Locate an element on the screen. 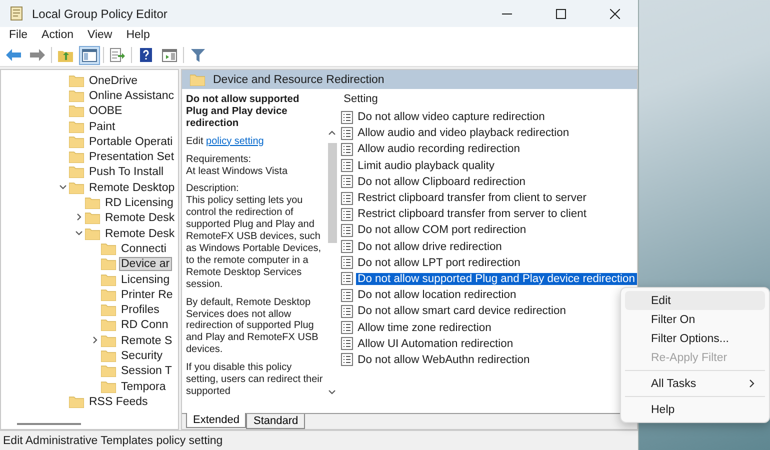 Image resolution: width=770 pixels, height=450 pixels. setting-row: Do not allow drive redirection is located at coordinates (430, 246).